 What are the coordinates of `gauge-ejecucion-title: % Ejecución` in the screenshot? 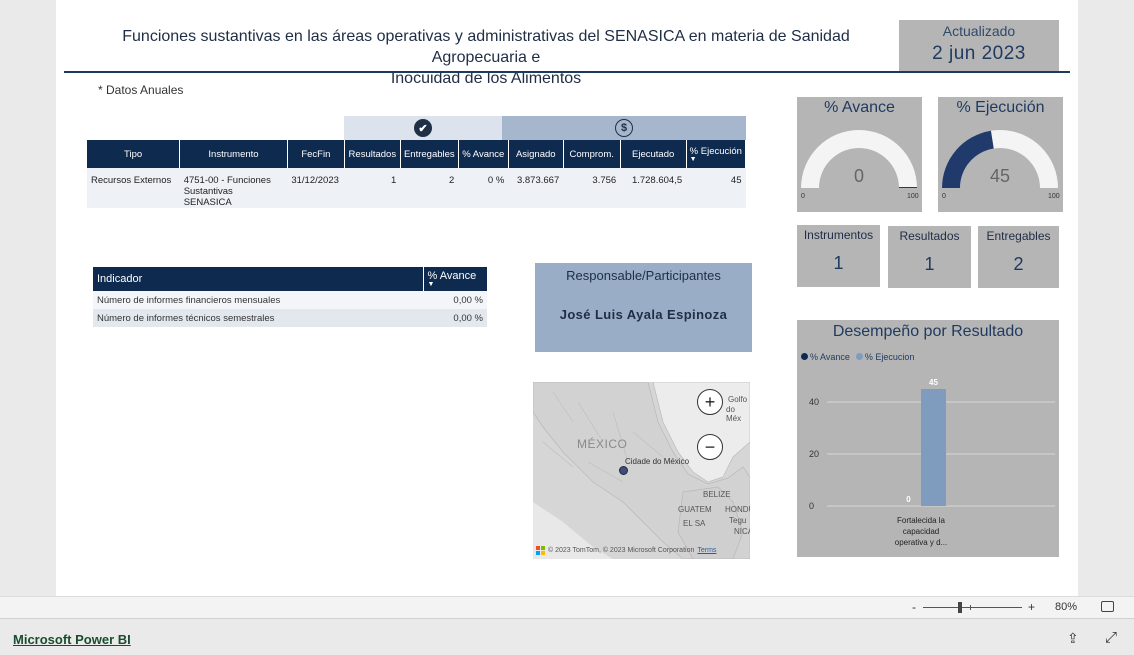 It's located at (1000, 107).